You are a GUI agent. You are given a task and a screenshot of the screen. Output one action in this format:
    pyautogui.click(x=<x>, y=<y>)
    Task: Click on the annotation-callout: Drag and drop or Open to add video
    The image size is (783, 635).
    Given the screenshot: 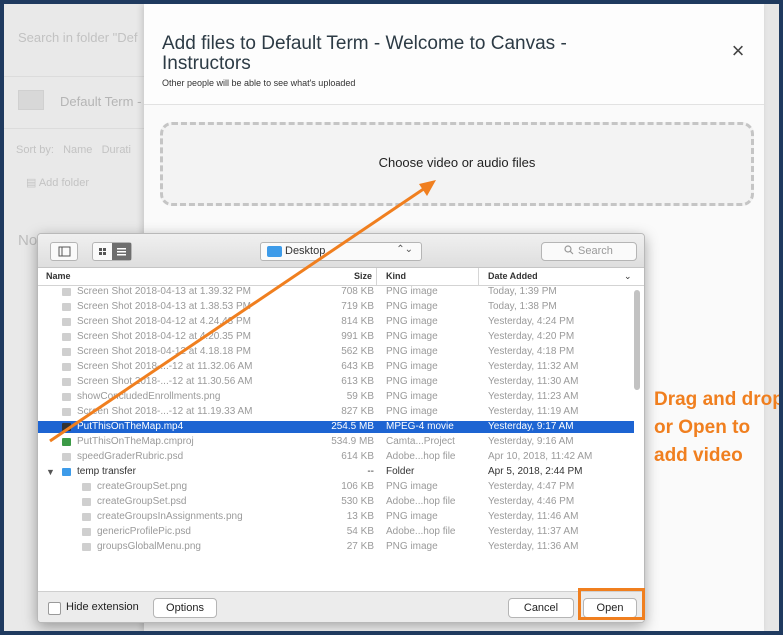 What is the action you would take?
    pyautogui.click(x=716, y=427)
    